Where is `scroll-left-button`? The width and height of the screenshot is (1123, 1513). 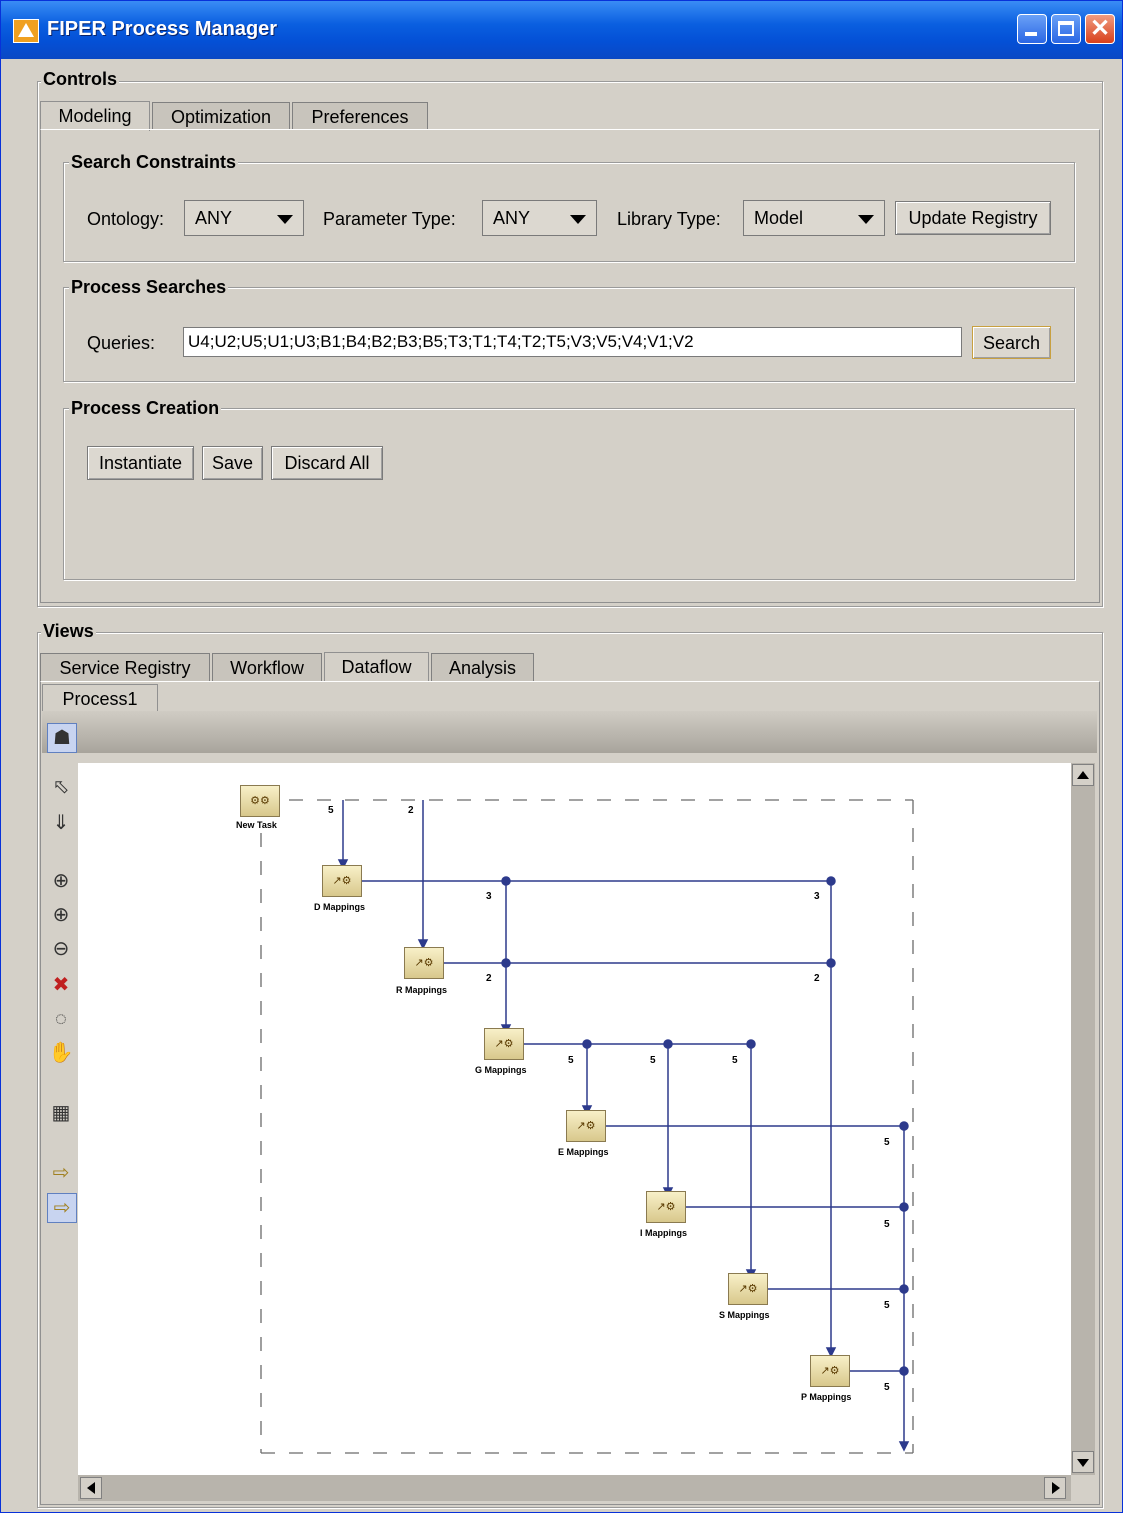
scroll-left-button is located at coordinates (91, 1488).